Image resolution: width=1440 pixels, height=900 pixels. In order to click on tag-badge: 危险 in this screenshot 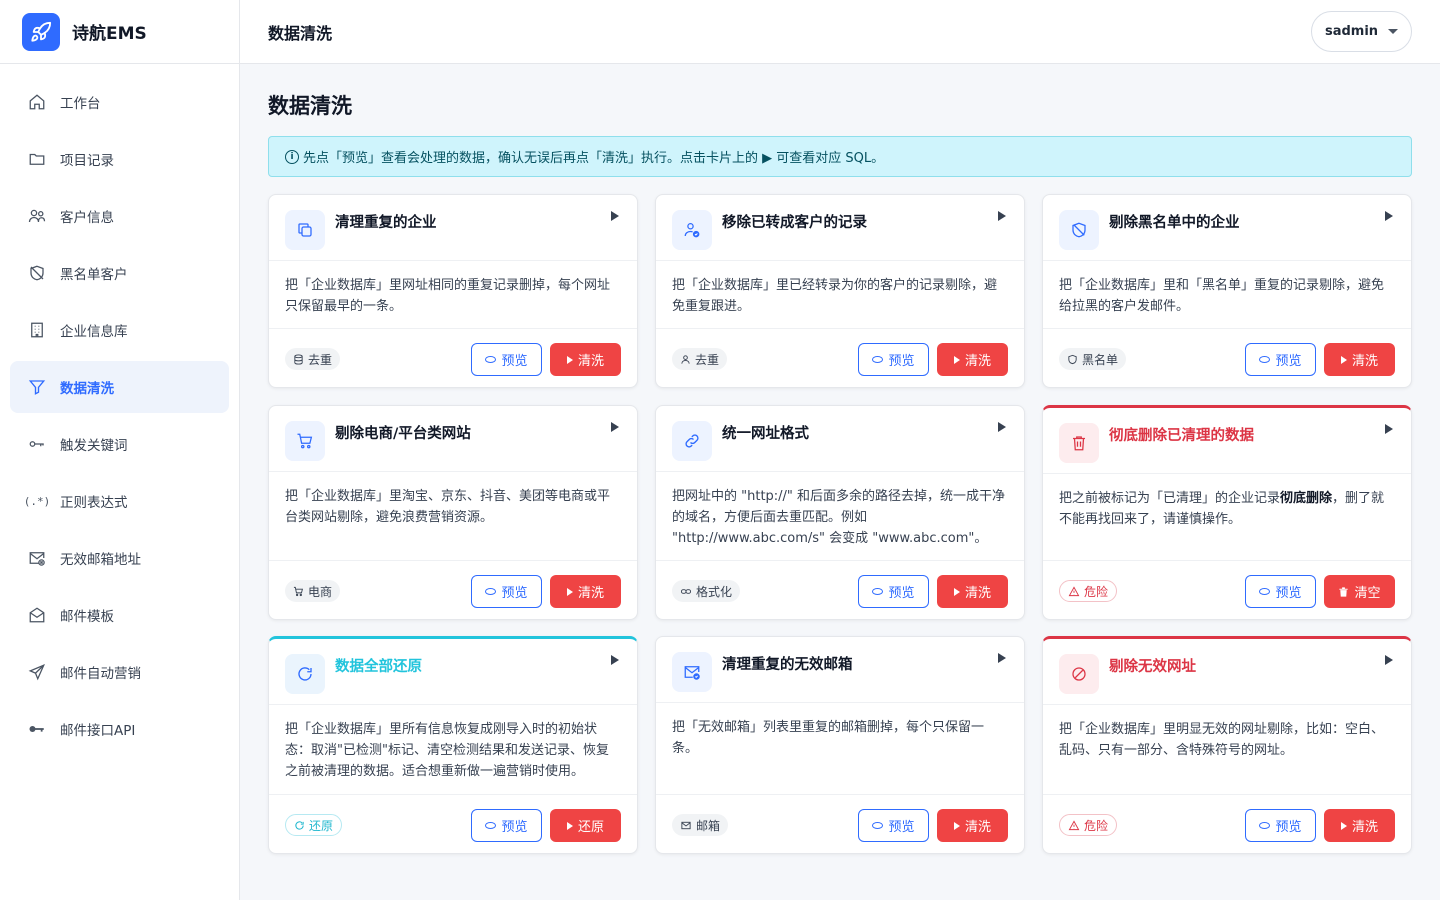, I will do `click(1088, 825)`.